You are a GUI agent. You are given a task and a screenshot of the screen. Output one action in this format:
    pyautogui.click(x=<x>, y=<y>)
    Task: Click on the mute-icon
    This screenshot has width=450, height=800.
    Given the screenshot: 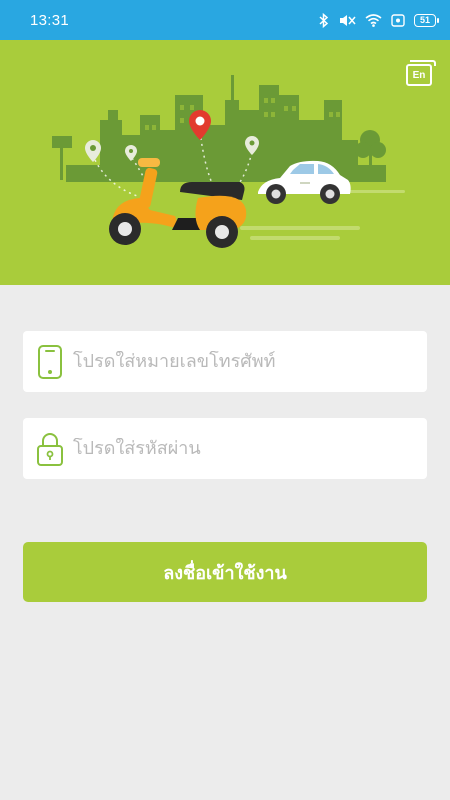 What is the action you would take?
    pyautogui.click(x=347, y=20)
    